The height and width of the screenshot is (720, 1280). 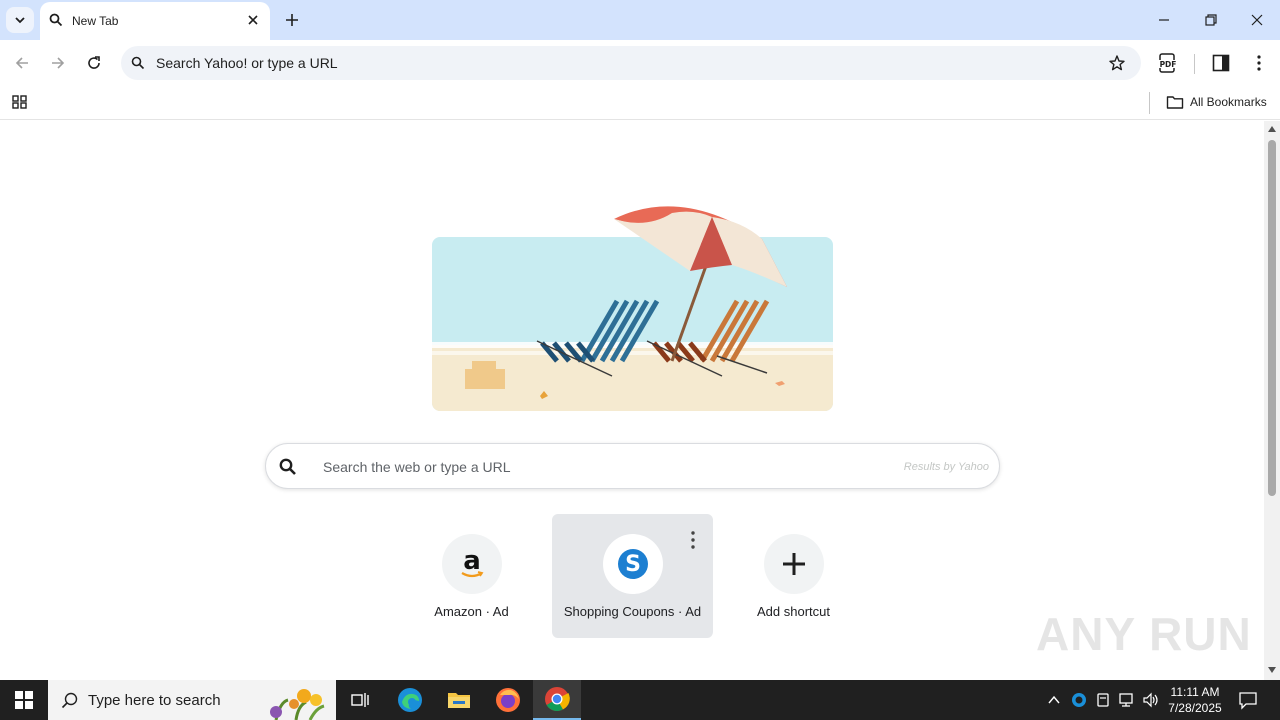 What do you see at coordinates (1195, 700) in the screenshot?
I see `taskbar-clock: 11:11 AM 7/28/2025` at bounding box center [1195, 700].